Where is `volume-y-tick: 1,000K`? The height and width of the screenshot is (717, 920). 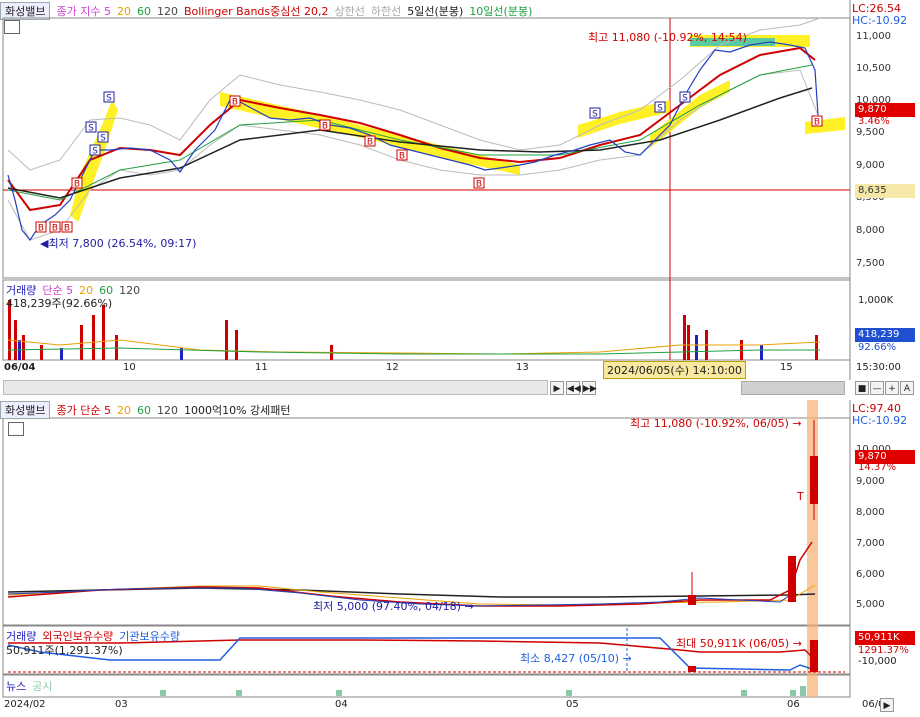
volume-y-tick: 1,000K is located at coordinates (876, 300).